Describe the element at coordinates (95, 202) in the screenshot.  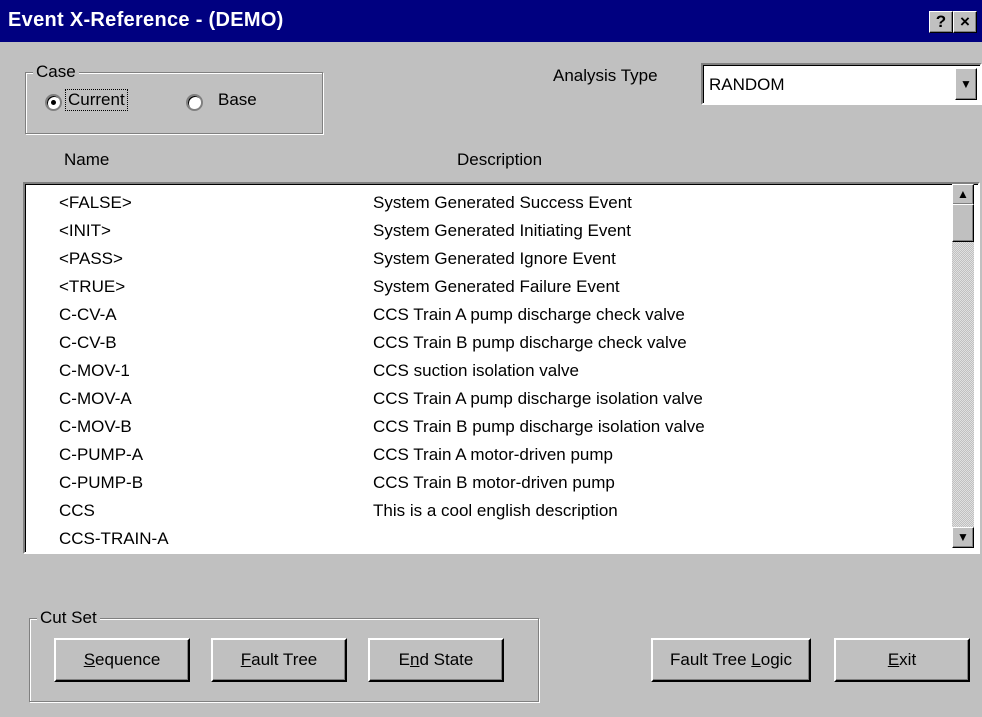
I see `event-name: <FALSE>` at that location.